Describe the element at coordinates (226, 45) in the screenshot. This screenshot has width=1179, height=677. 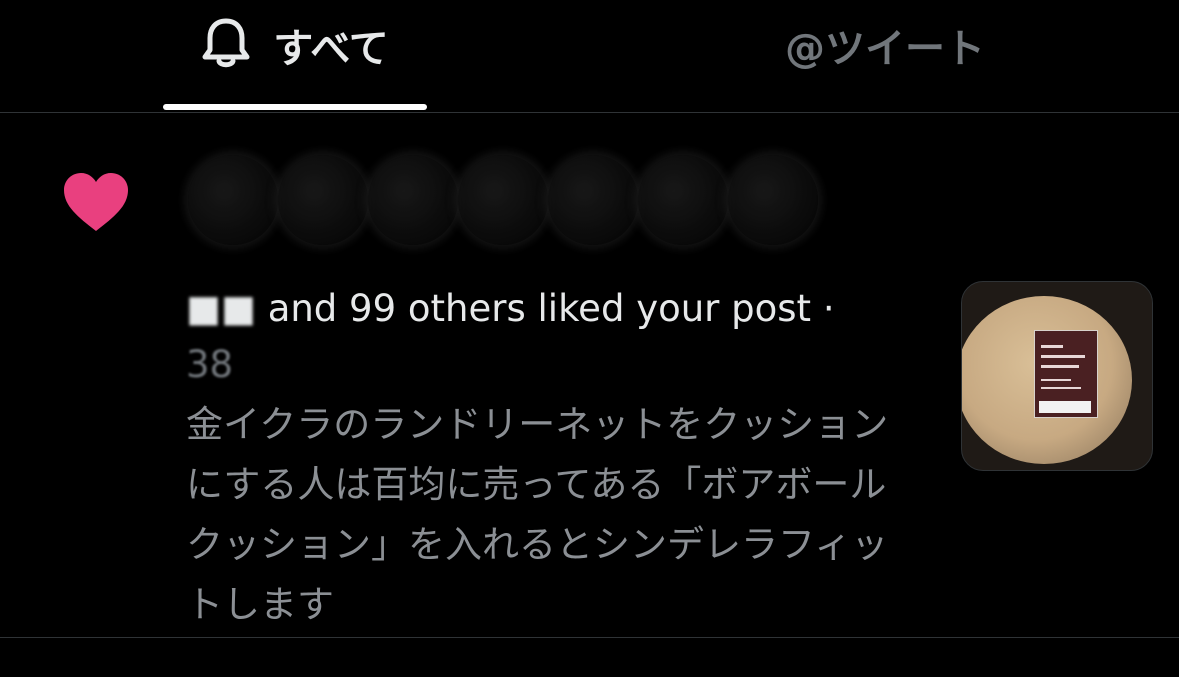
I see `bell-icon` at that location.